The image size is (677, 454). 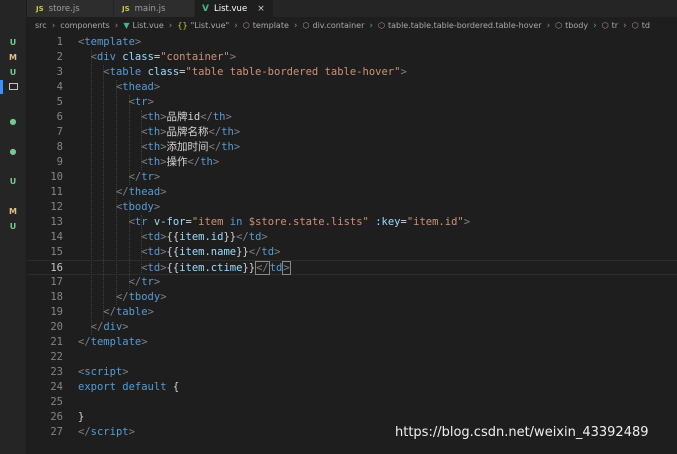 I want to click on tab-main-js: JS main.js, so click(x=154, y=8).